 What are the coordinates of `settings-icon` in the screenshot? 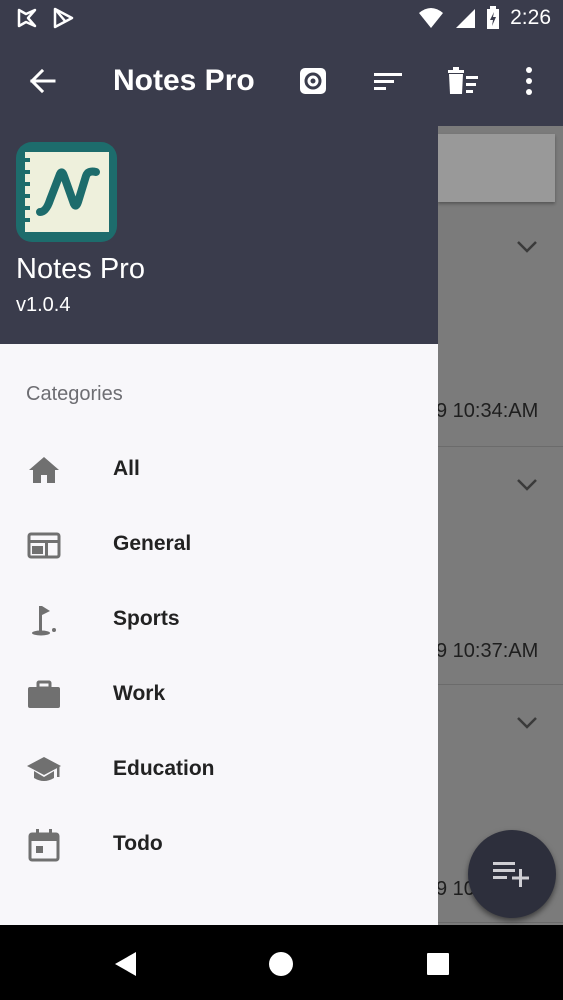 It's located at (313, 81).